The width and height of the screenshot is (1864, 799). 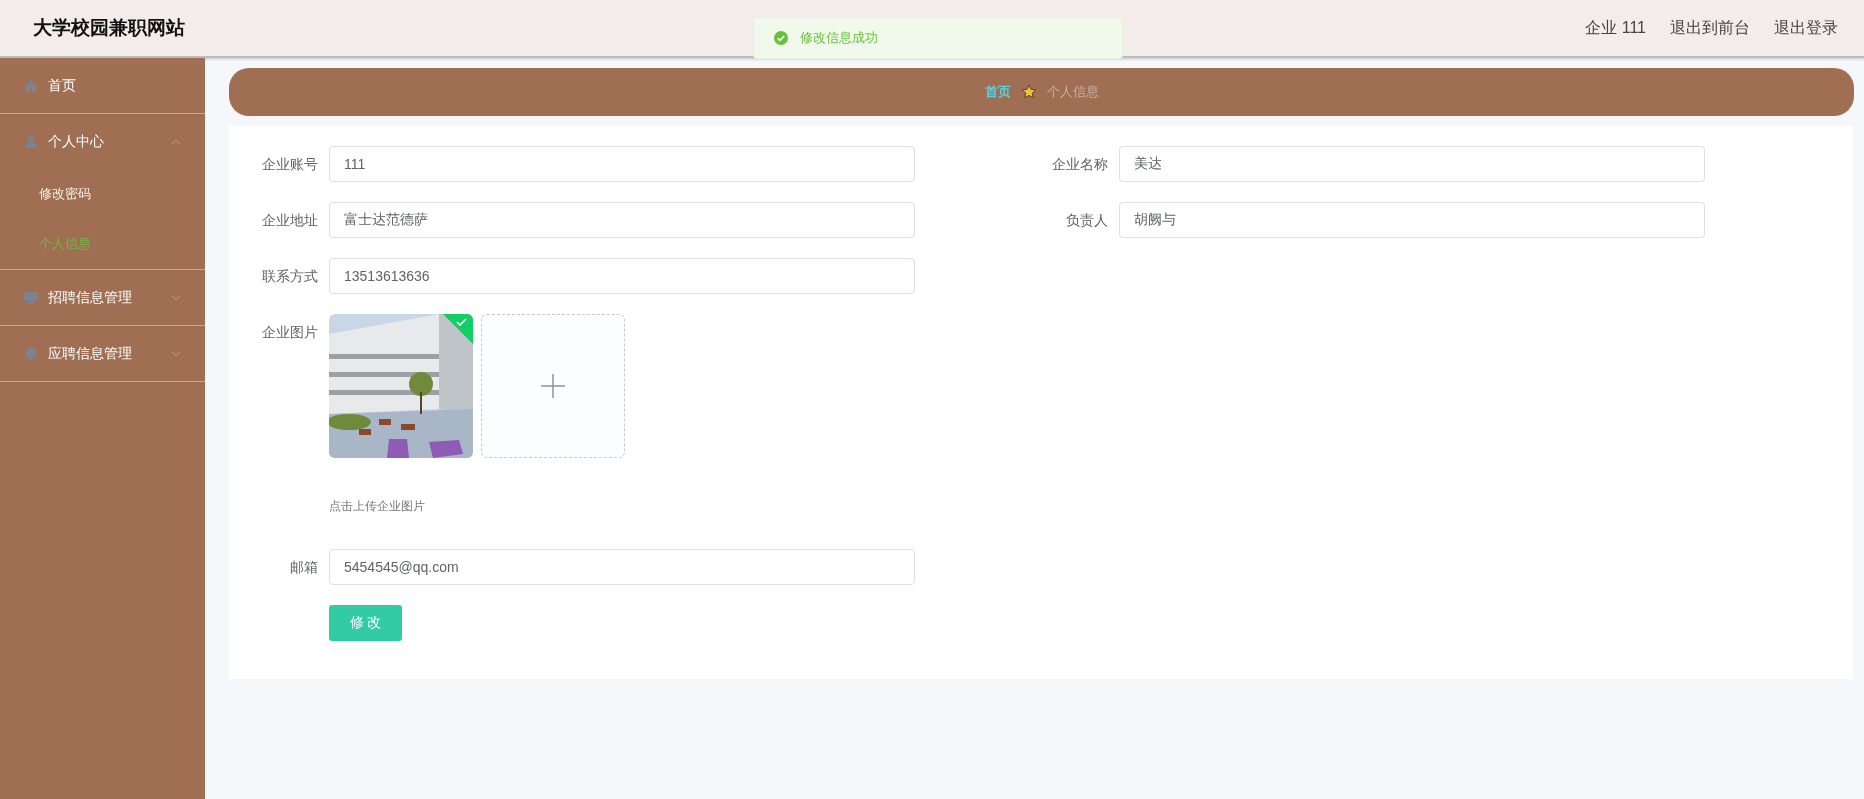 I want to click on upload-button, so click(x=553, y=386).